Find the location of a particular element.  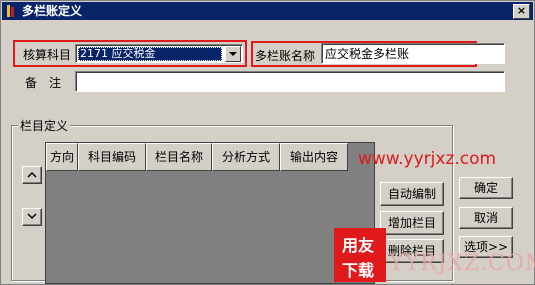

window-title: 多栏账定义 is located at coordinates (52, 11).